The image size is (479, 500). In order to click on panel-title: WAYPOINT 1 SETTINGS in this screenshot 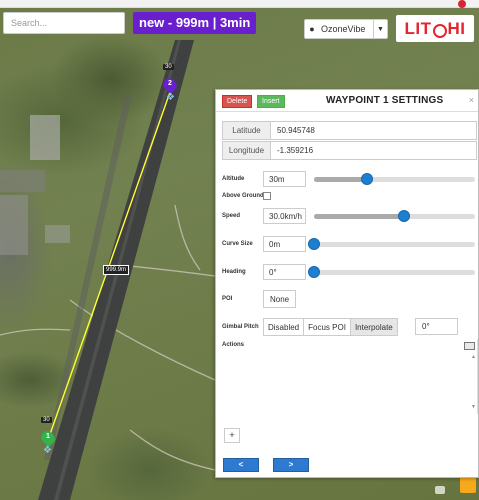, I will do `click(385, 100)`.